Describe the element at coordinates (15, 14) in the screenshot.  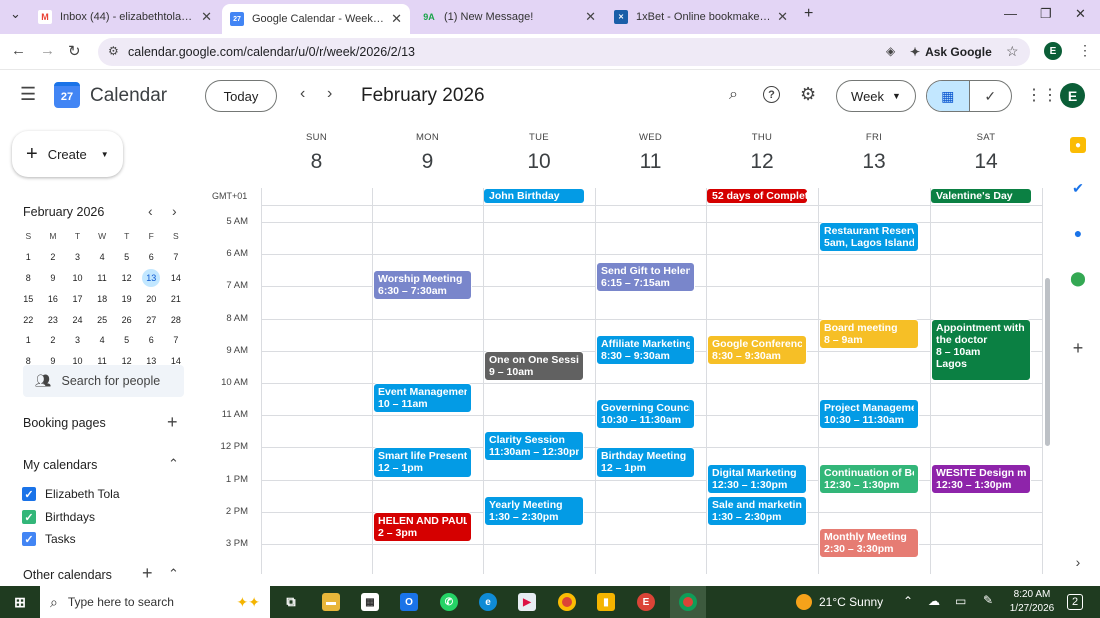
I see `tab-search-icon: ⌄` at that location.